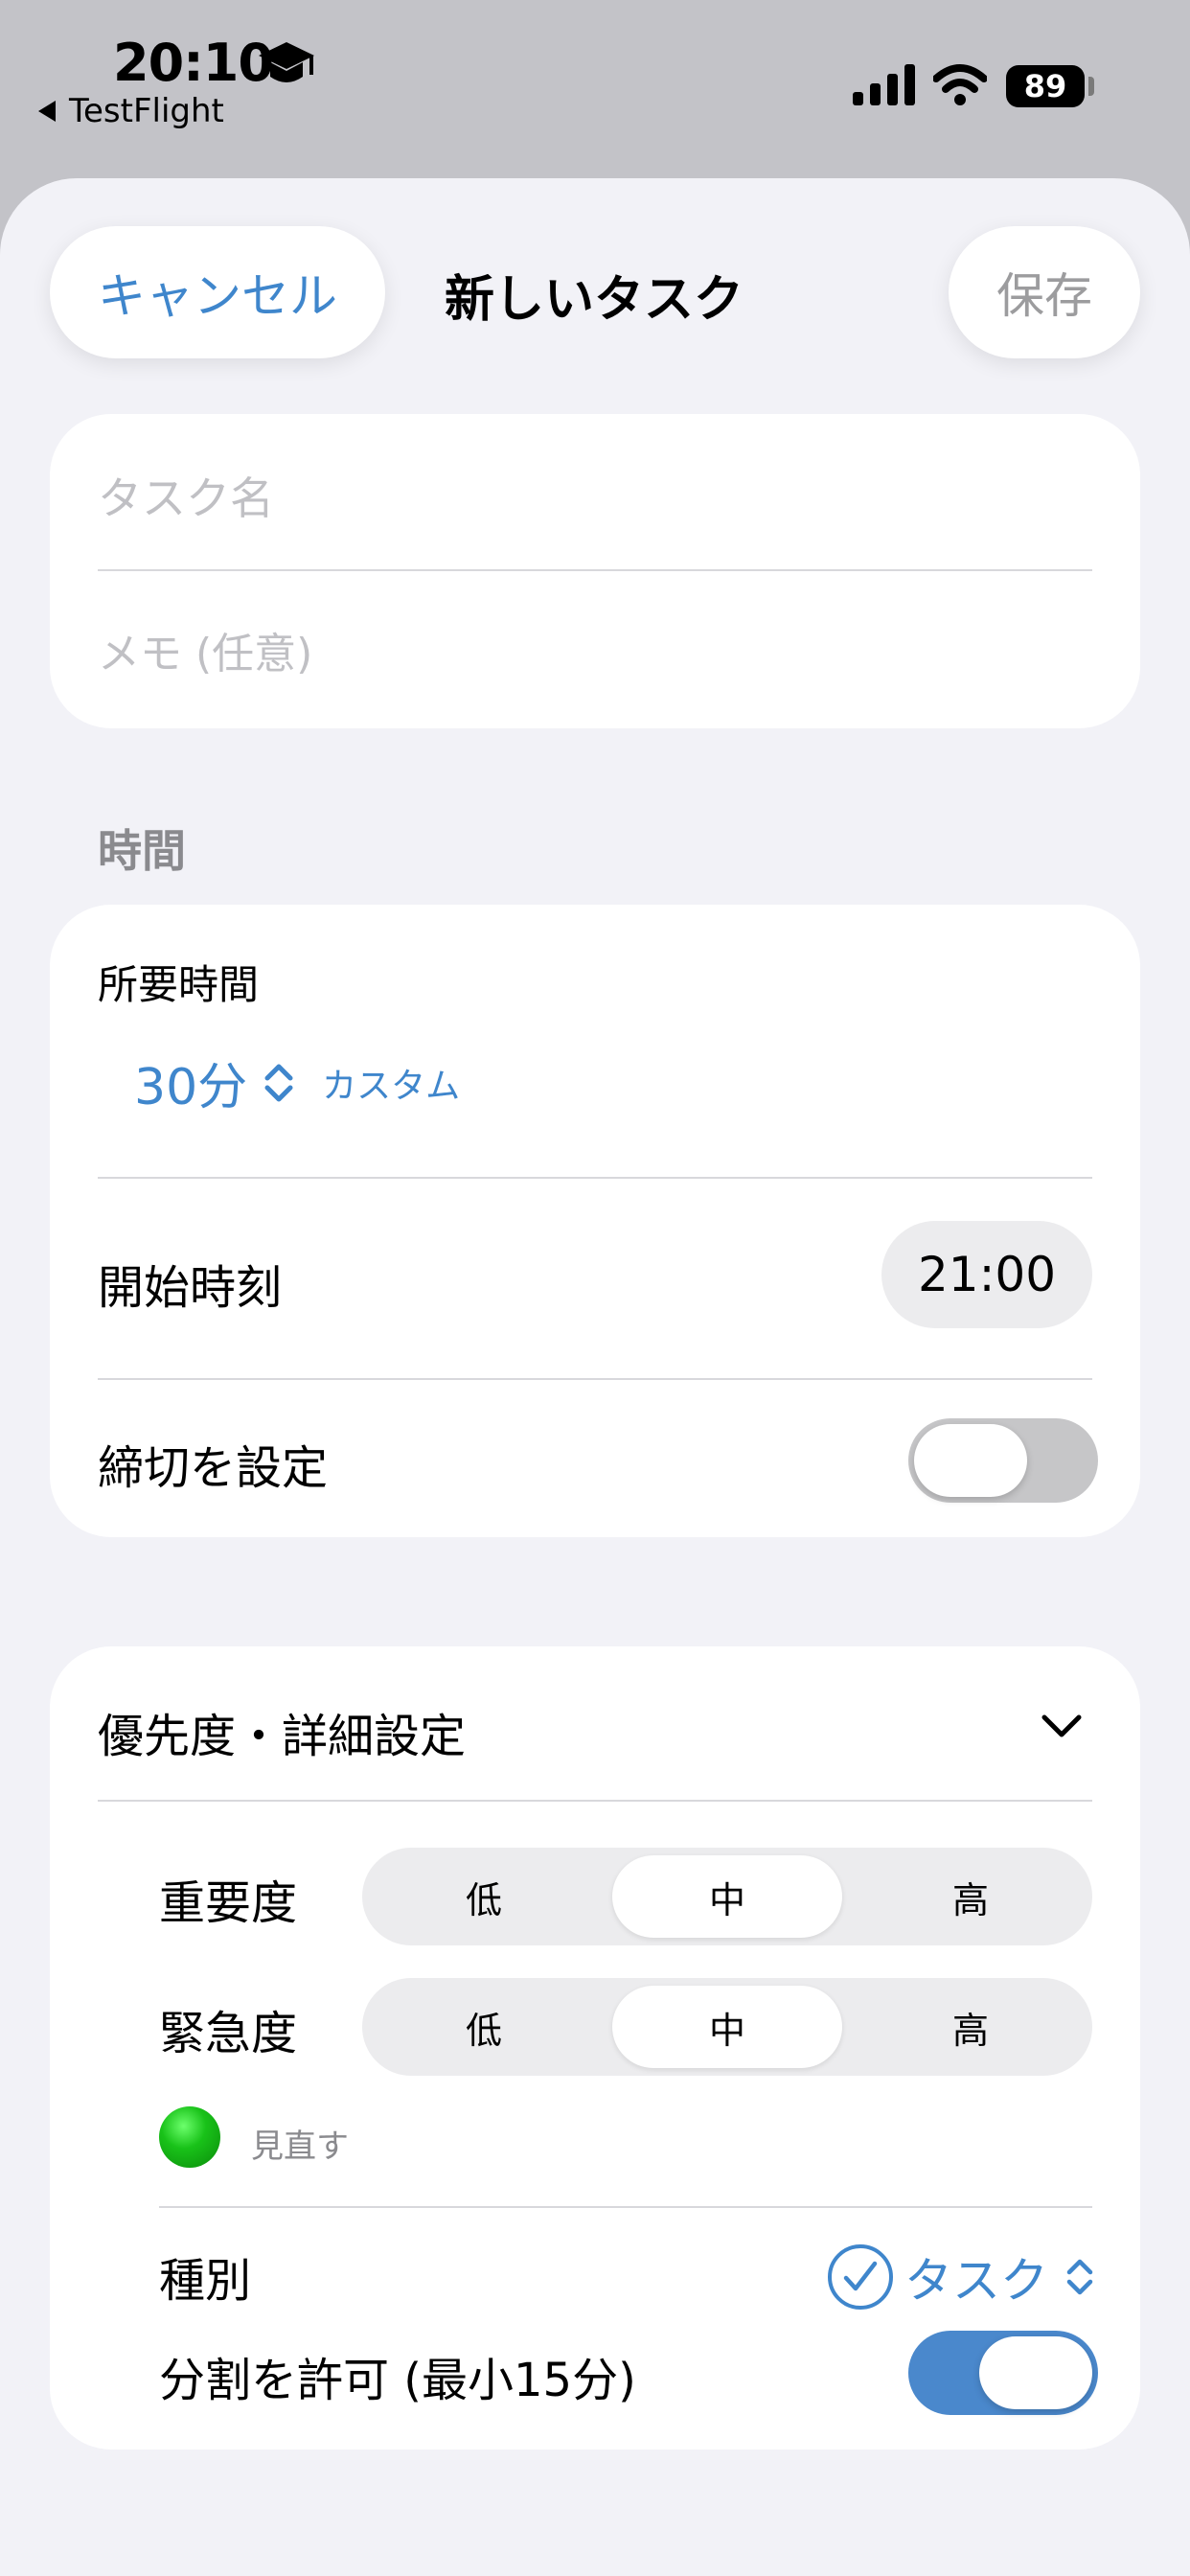  What do you see at coordinates (300, 2147) in the screenshot?
I see `status-text: 見直す` at bounding box center [300, 2147].